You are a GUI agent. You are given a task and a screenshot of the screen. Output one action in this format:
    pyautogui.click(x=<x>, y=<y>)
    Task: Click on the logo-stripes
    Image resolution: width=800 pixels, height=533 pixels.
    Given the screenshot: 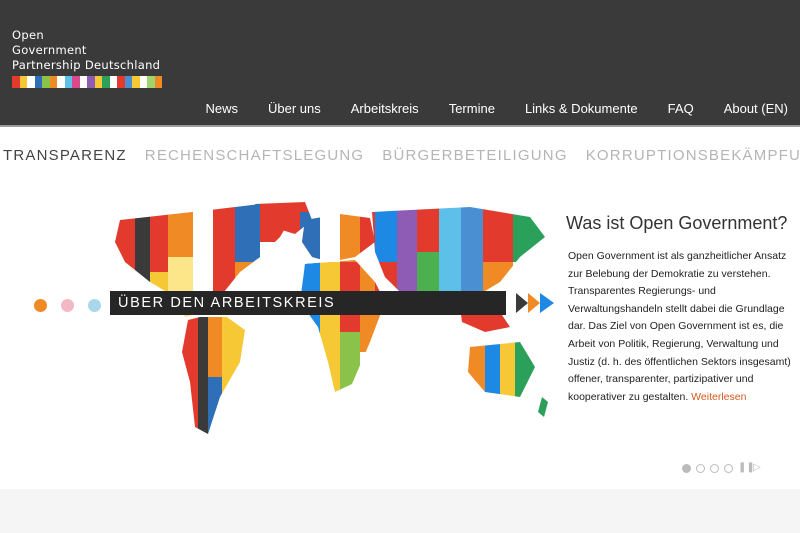 What is the action you would take?
    pyautogui.click(x=87, y=82)
    